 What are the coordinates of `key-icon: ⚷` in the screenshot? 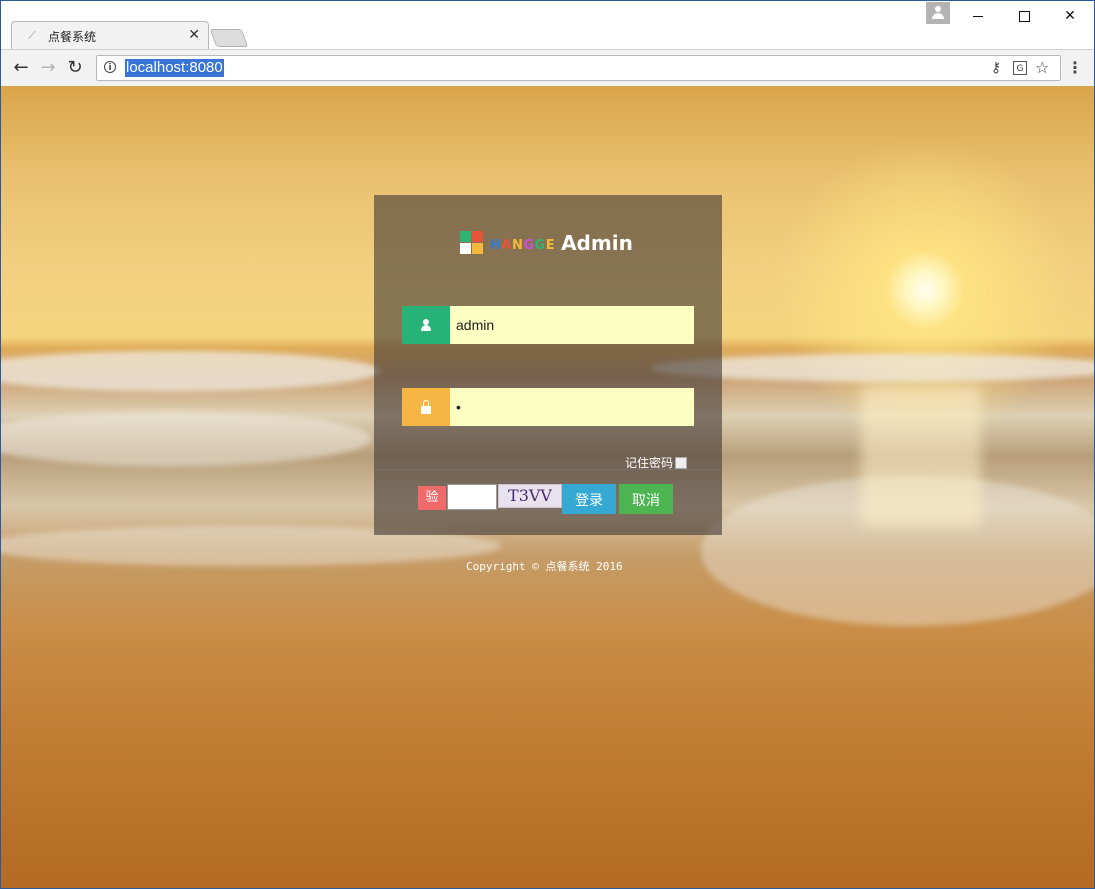 It's located at (996, 68).